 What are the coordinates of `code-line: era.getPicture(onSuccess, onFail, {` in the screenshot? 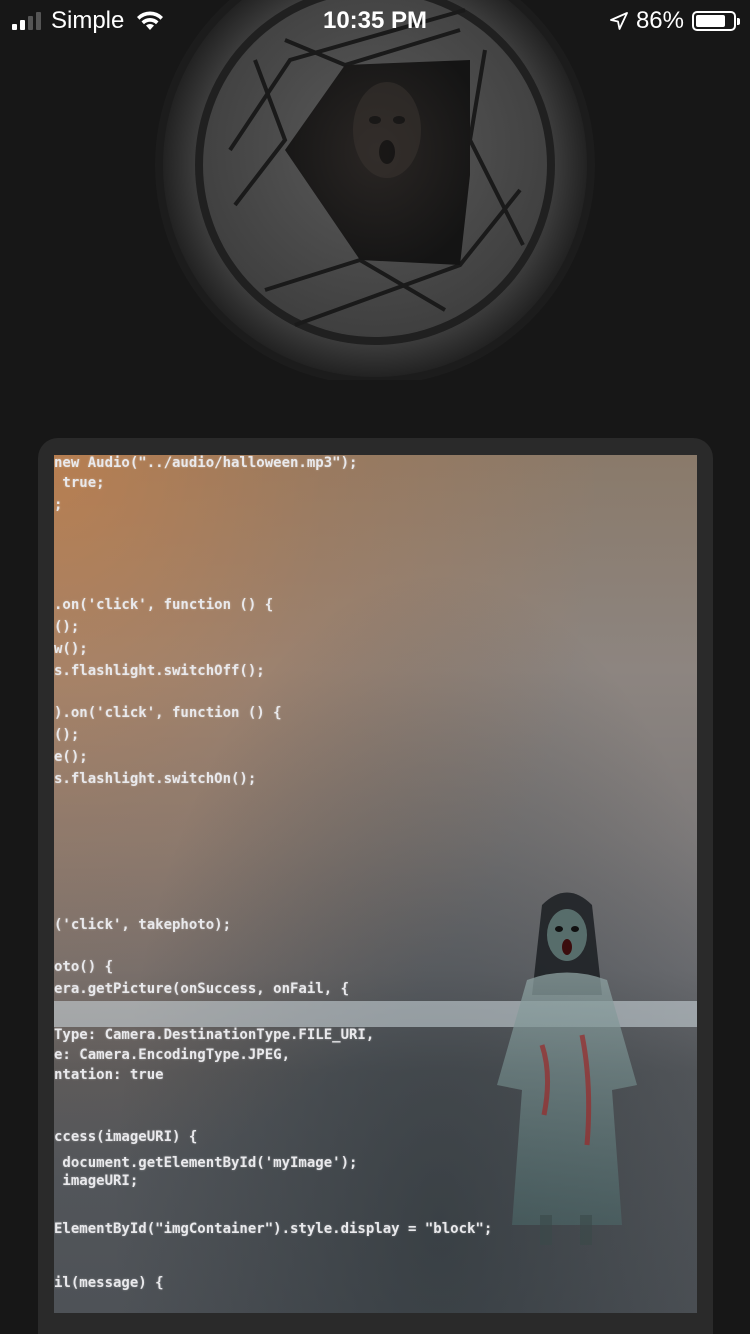 It's located at (202, 989).